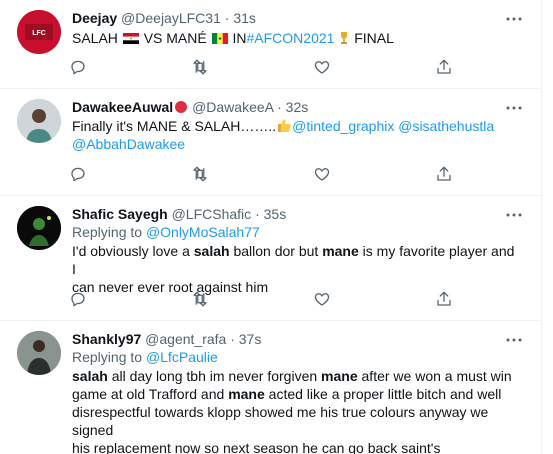 This screenshot has width=553, height=454. What do you see at coordinates (175, 38) in the screenshot?
I see `text-vs-mane: VS MANÉ` at bounding box center [175, 38].